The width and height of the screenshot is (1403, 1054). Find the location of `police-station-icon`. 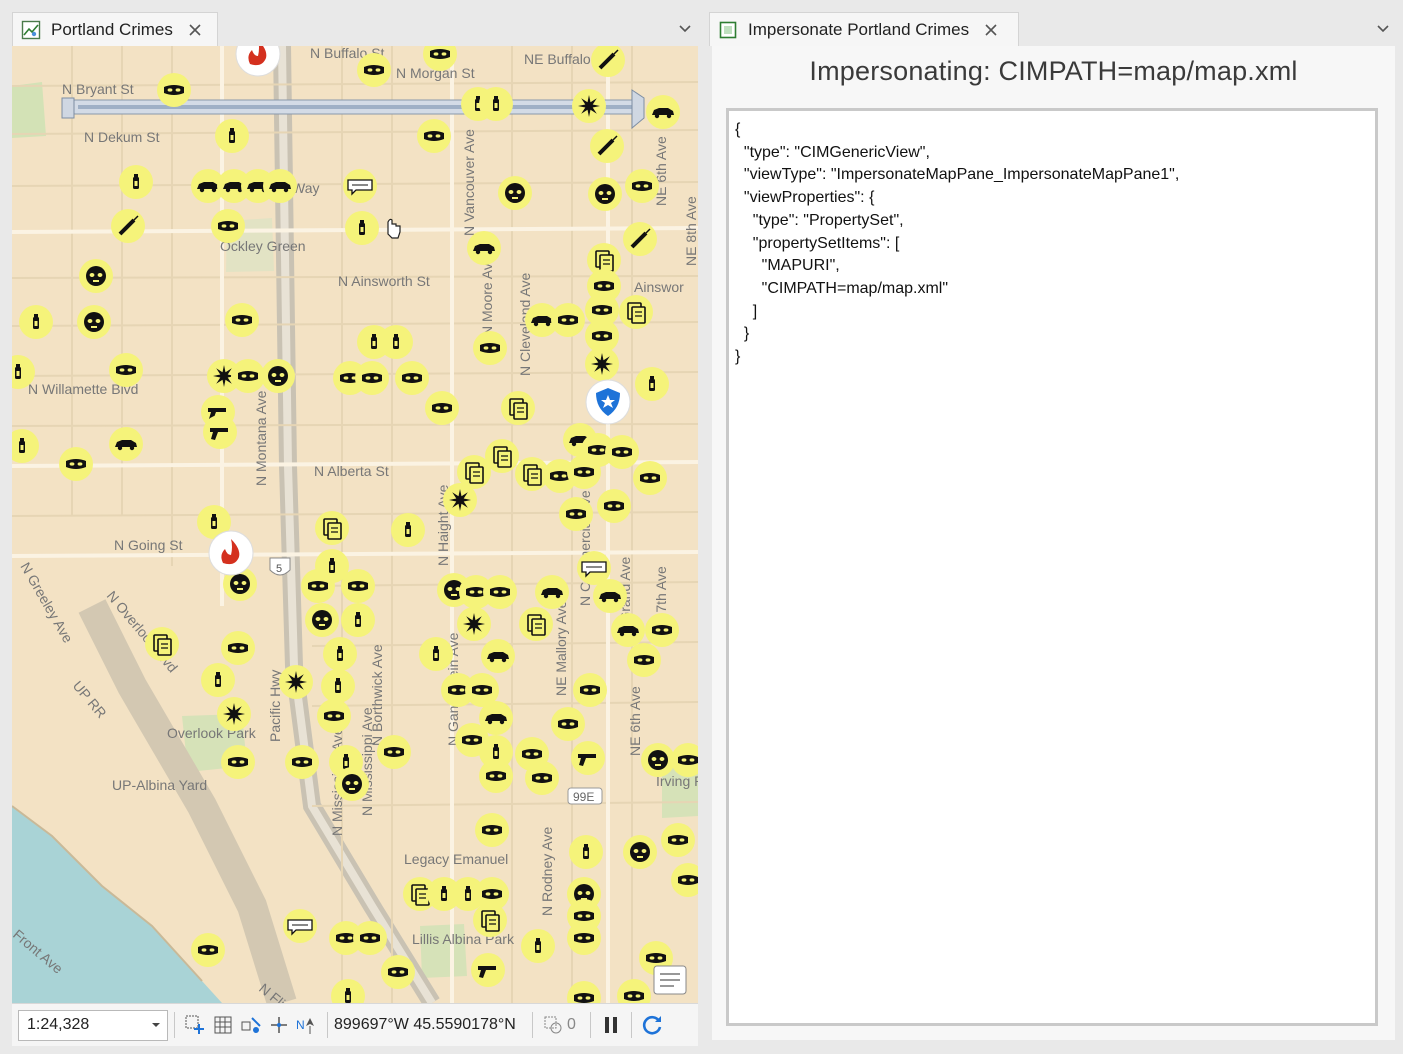

police-station-icon is located at coordinates (608, 402).